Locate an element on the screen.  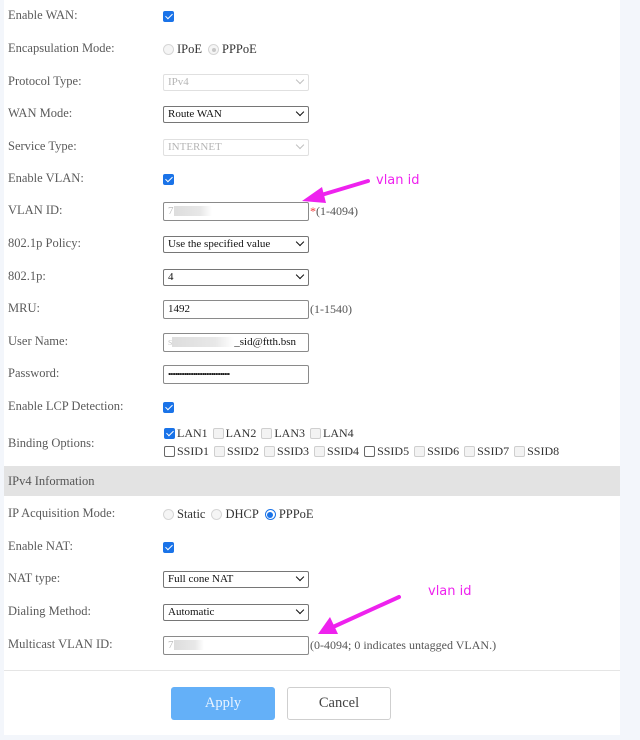
annotation-label-2: vlan id is located at coordinates (450, 591).